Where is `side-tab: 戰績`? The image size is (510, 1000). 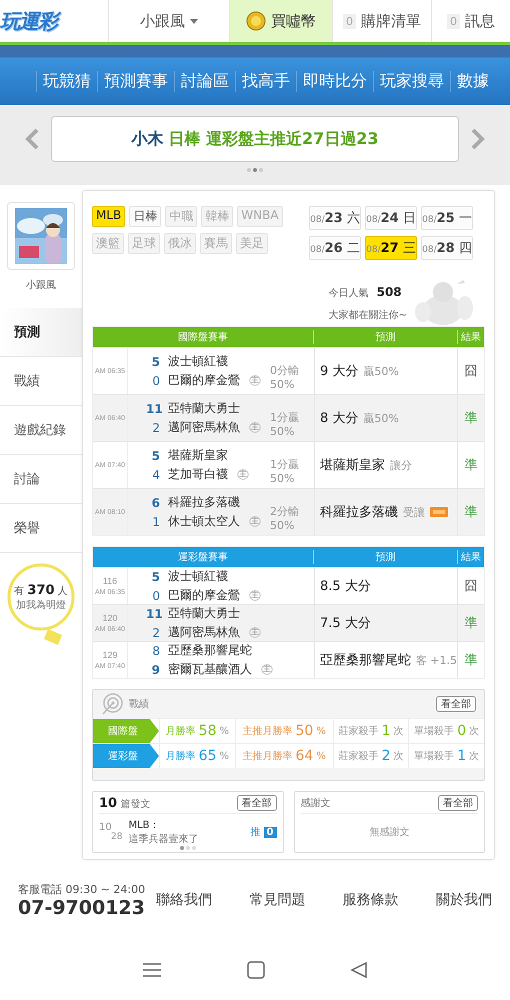 side-tab: 戰績 is located at coordinates (41, 381).